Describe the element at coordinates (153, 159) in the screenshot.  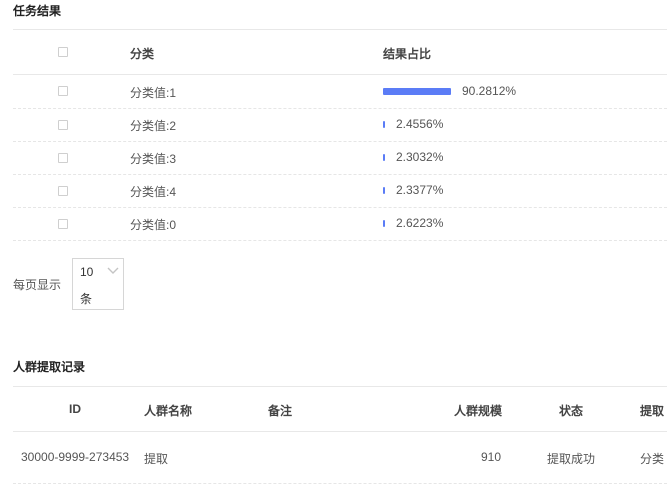
I see `category-cell: 分类值:3` at that location.